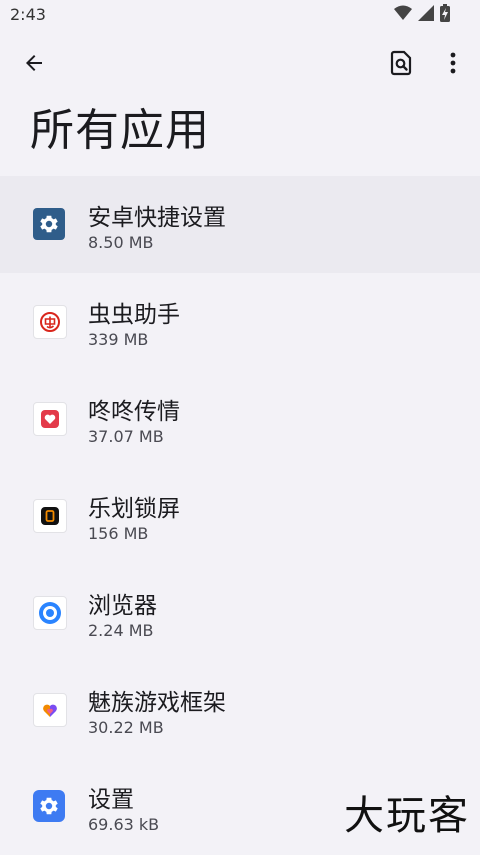 The height and width of the screenshot is (855, 480). I want to click on app-name: 乐划锁屏, so click(134, 509).